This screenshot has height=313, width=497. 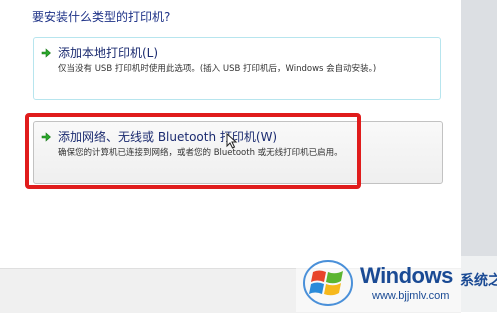 I want to click on mouse-cursor-icon, so click(x=232, y=141).